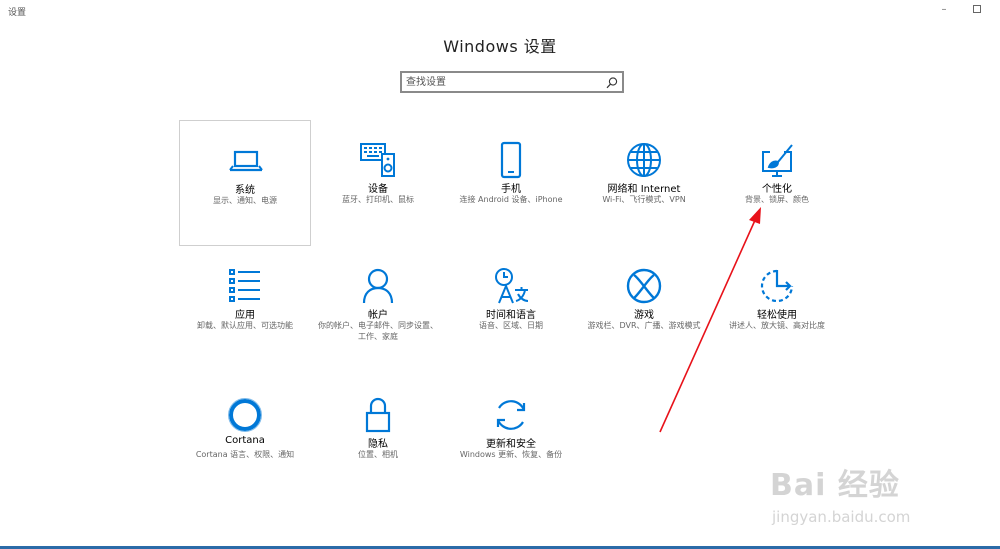 The width and height of the screenshot is (1000, 549). Describe the element at coordinates (378, 444) in the screenshot. I see `tile-name: 隐私` at that location.